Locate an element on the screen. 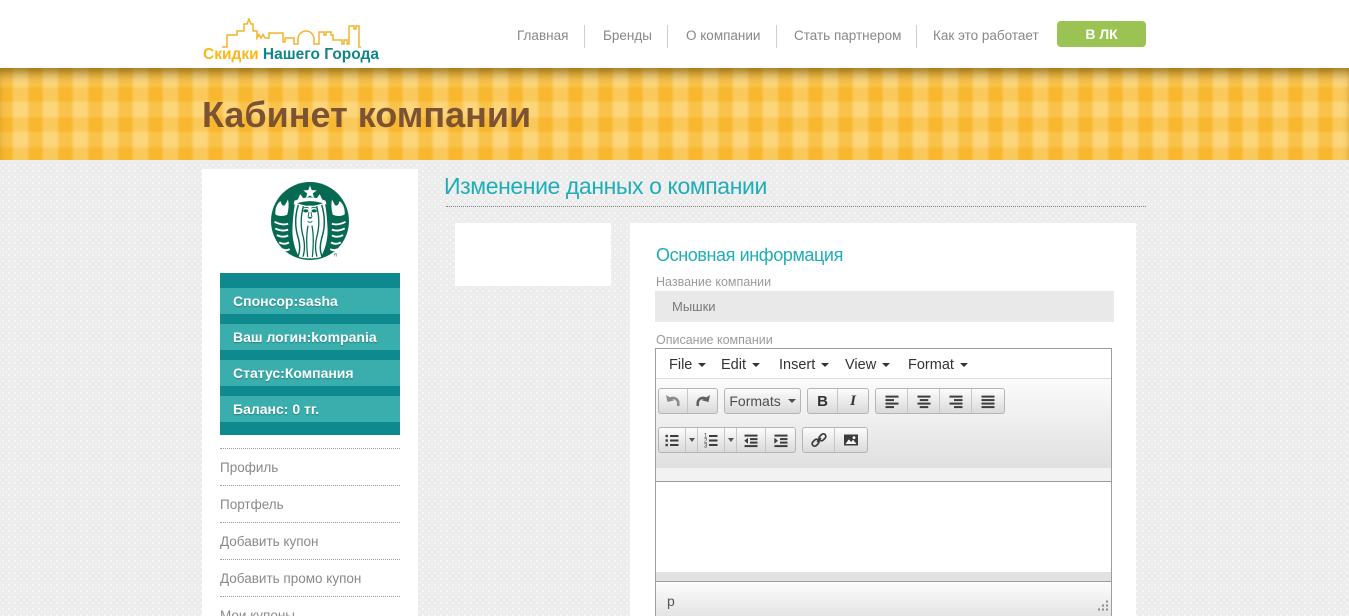  svg-text: 3 is located at coordinates (706, 446).